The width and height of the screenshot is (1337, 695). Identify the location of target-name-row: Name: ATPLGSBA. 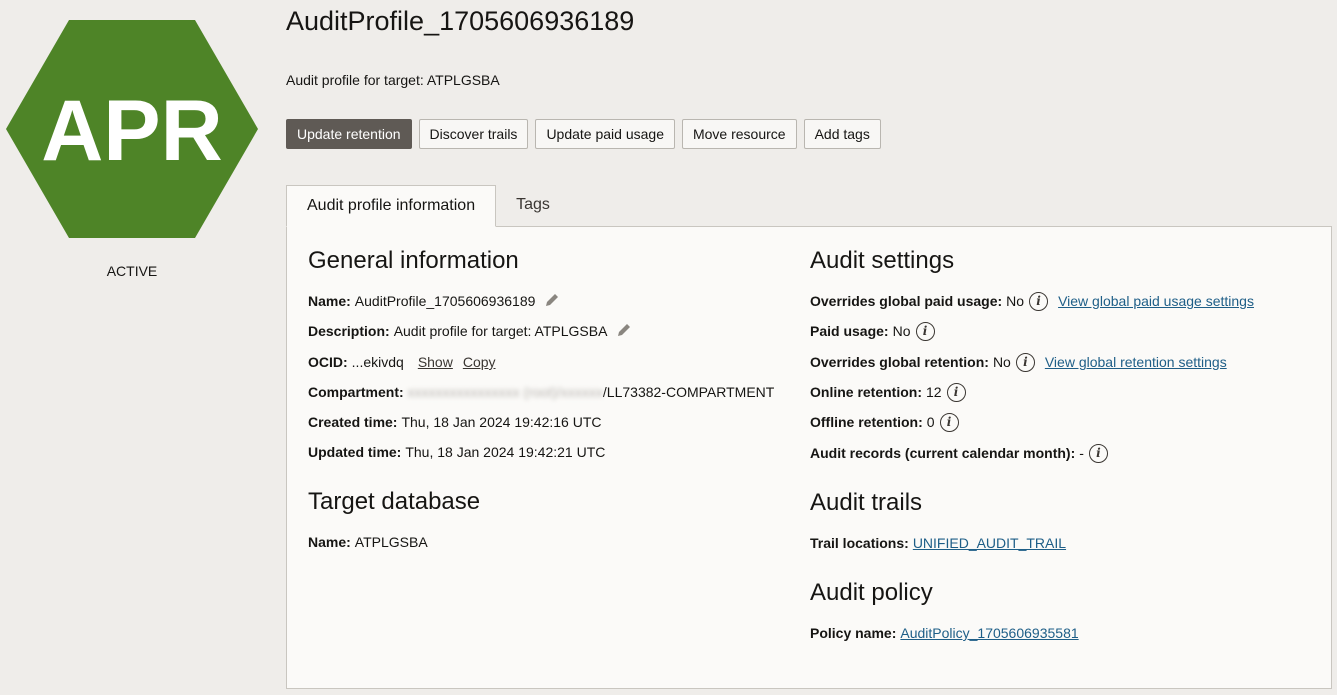
(368, 542).